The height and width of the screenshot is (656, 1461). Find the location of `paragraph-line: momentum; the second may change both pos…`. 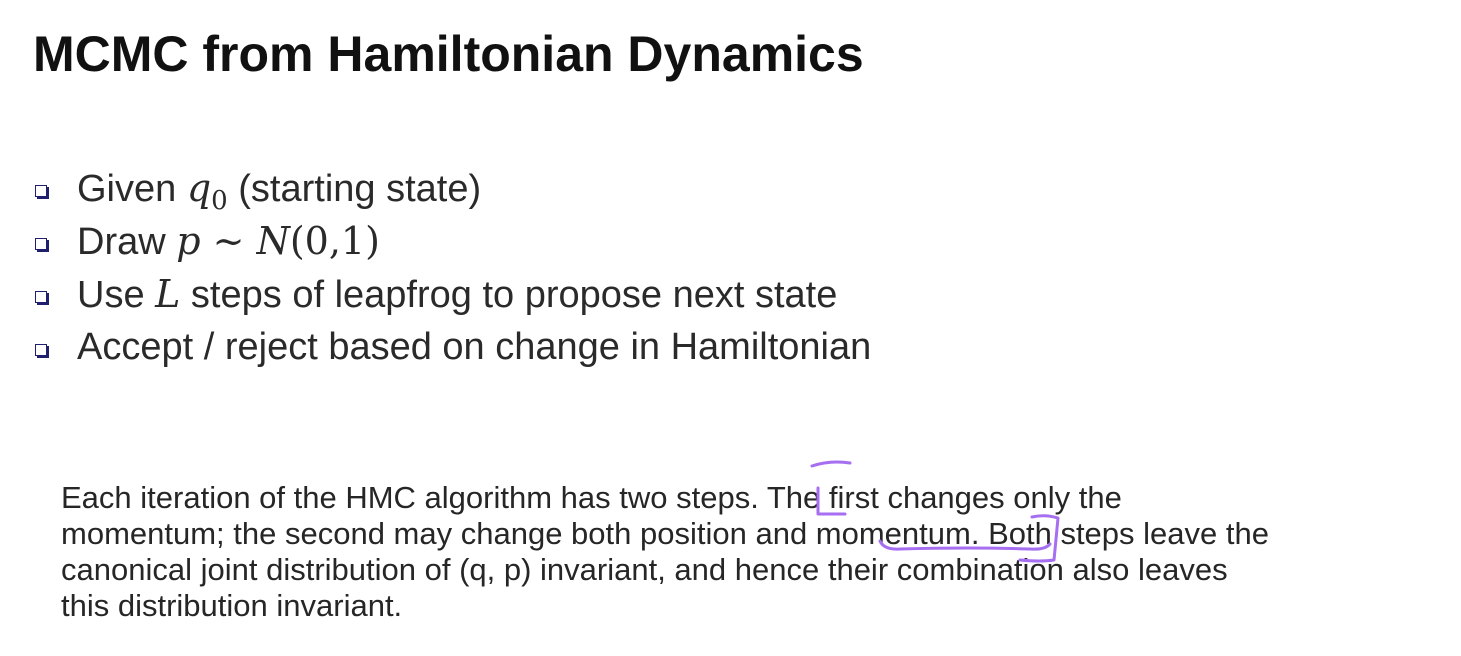

paragraph-line: momentum; the second may change both pos… is located at coordinates (665, 533).